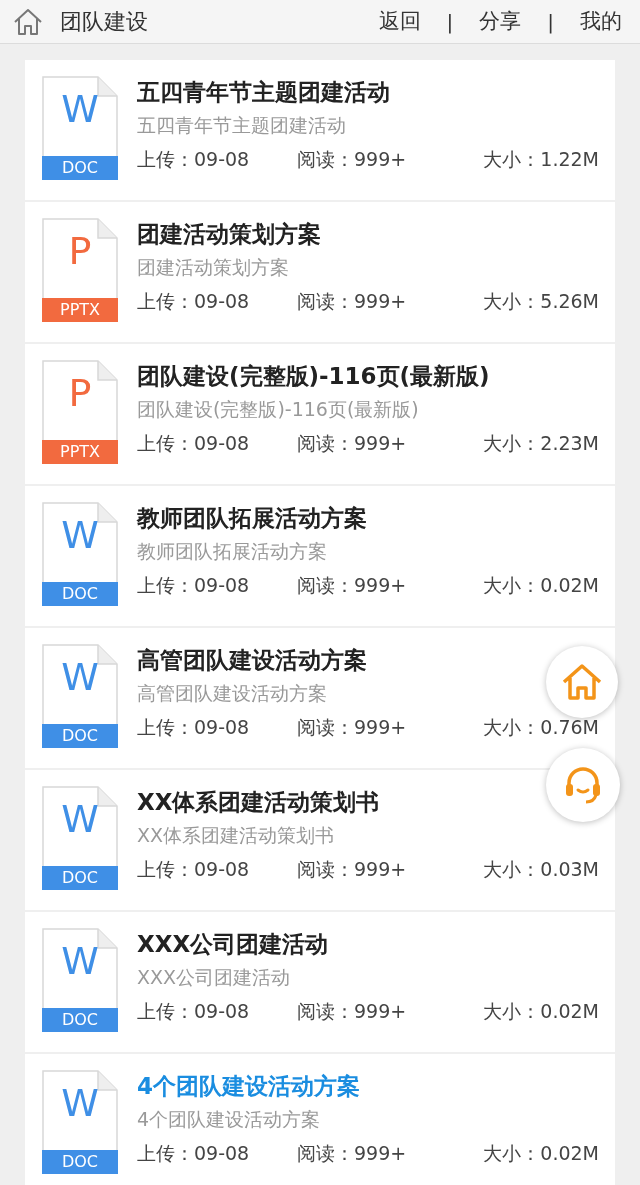 Image resolution: width=640 pixels, height=1185 pixels. I want to click on file-size: 大小：0.03M, so click(541, 869).